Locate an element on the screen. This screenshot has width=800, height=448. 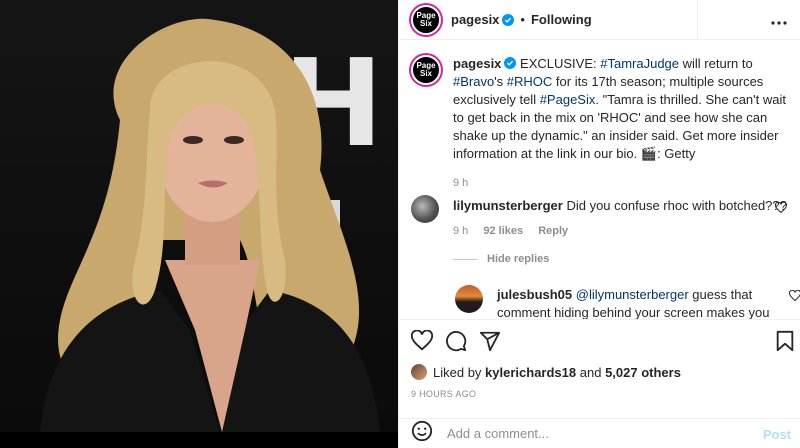
hide-replies-button: Hide replies is located at coordinates (501, 259).